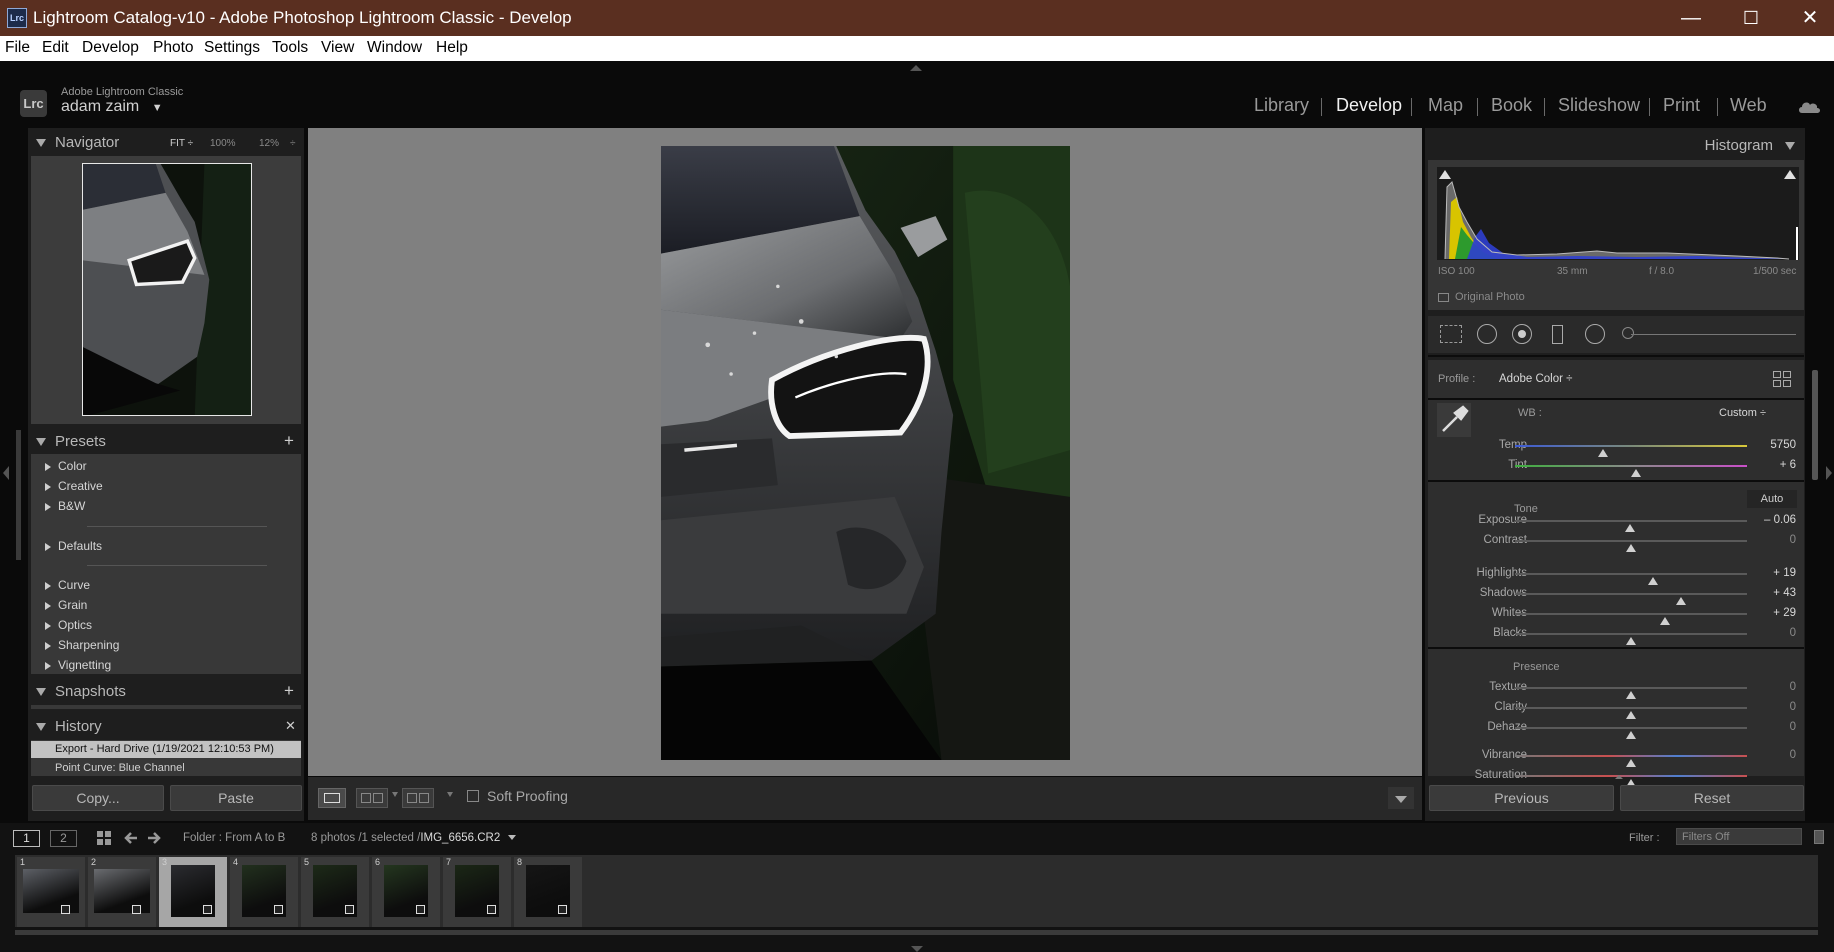 Image resolution: width=1834 pixels, height=952 pixels. I want to click on bottom-panel-toggle-icon, so click(917, 949).